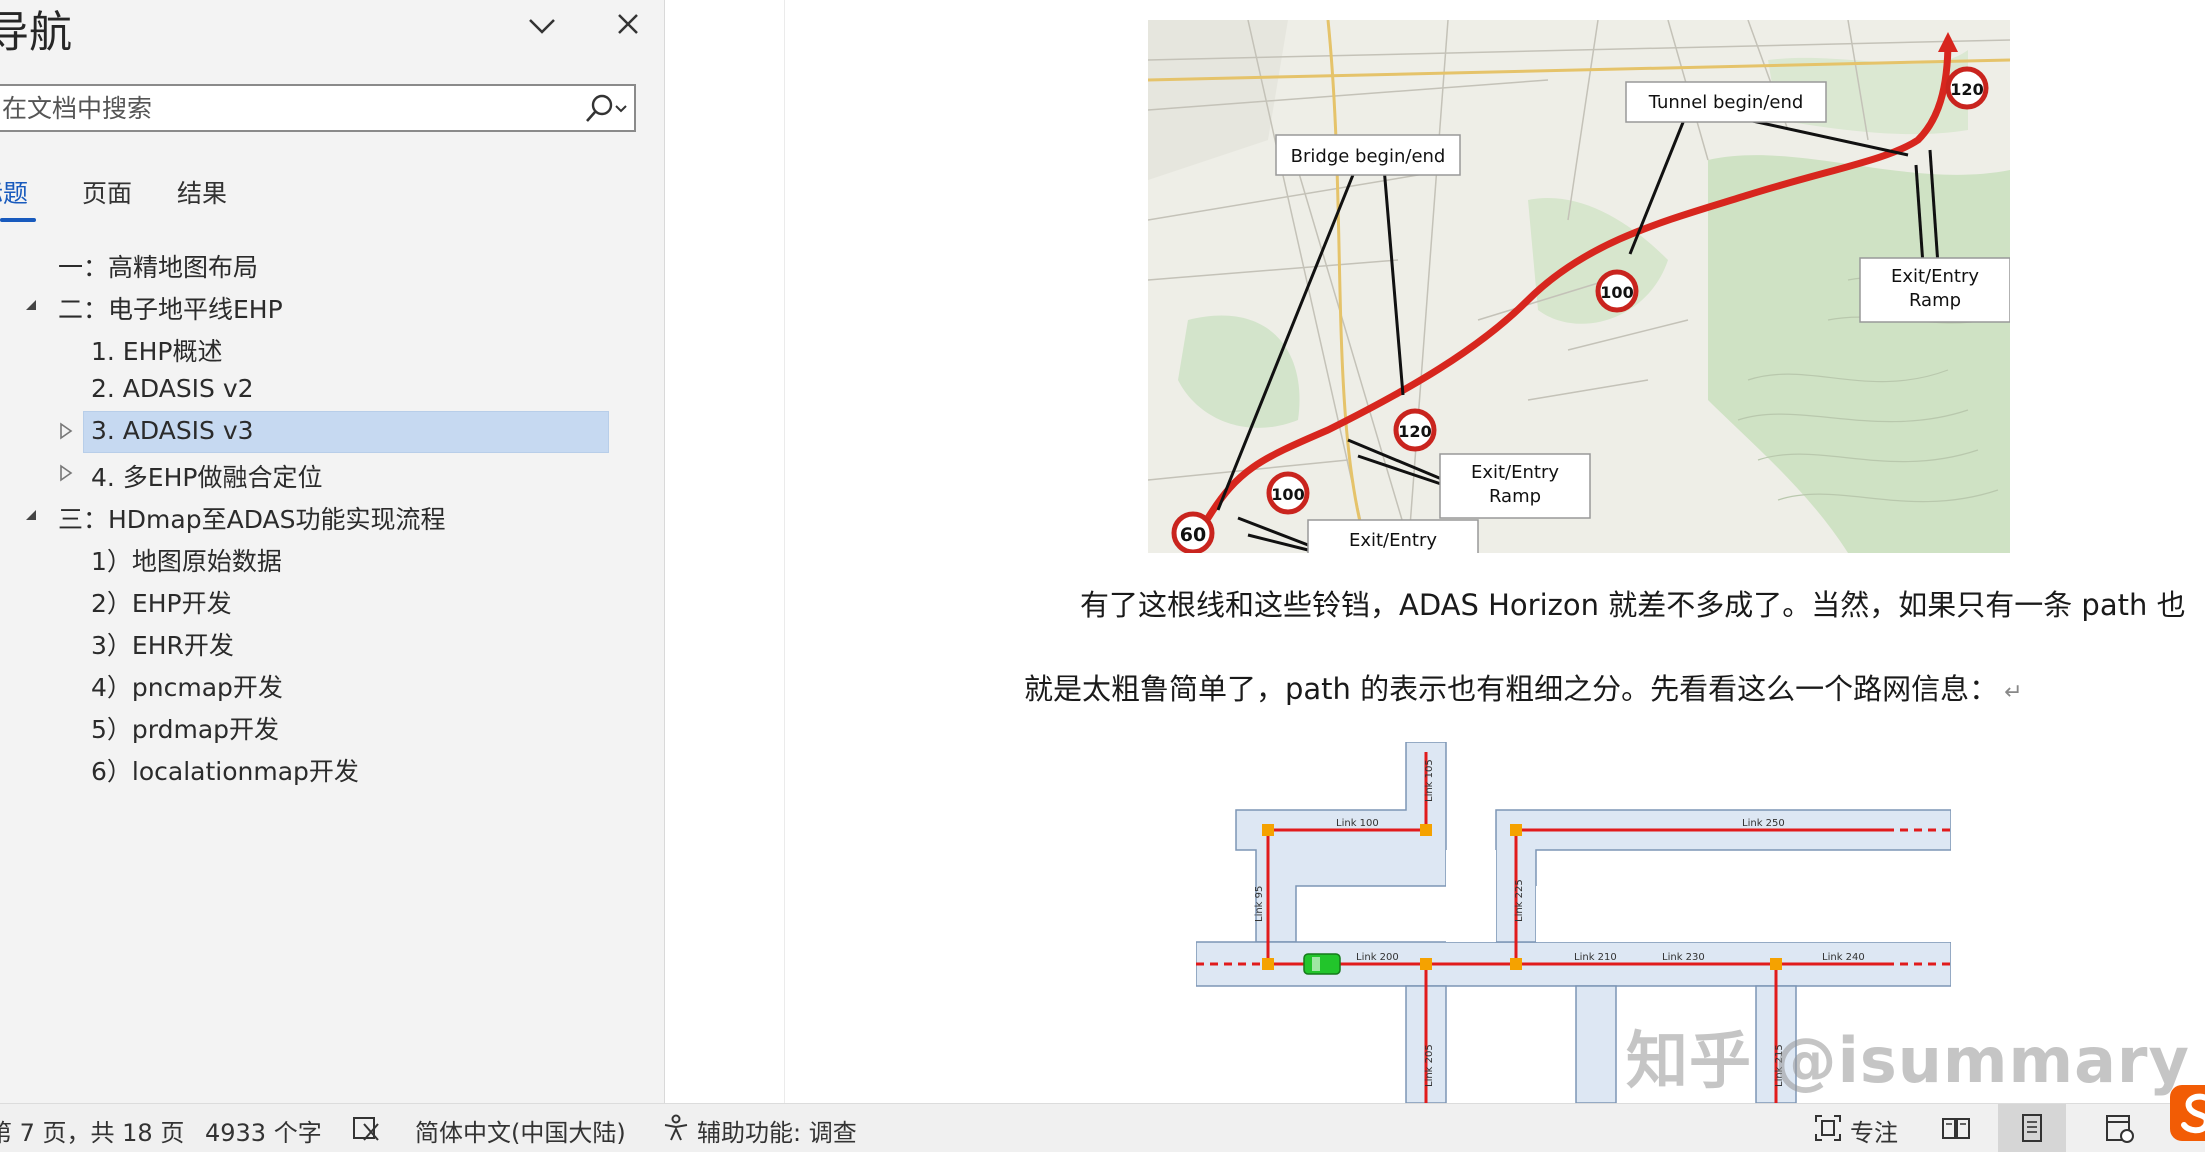  Describe the element at coordinates (107, 192) in the screenshot. I see `tab-pages: 页面` at that location.